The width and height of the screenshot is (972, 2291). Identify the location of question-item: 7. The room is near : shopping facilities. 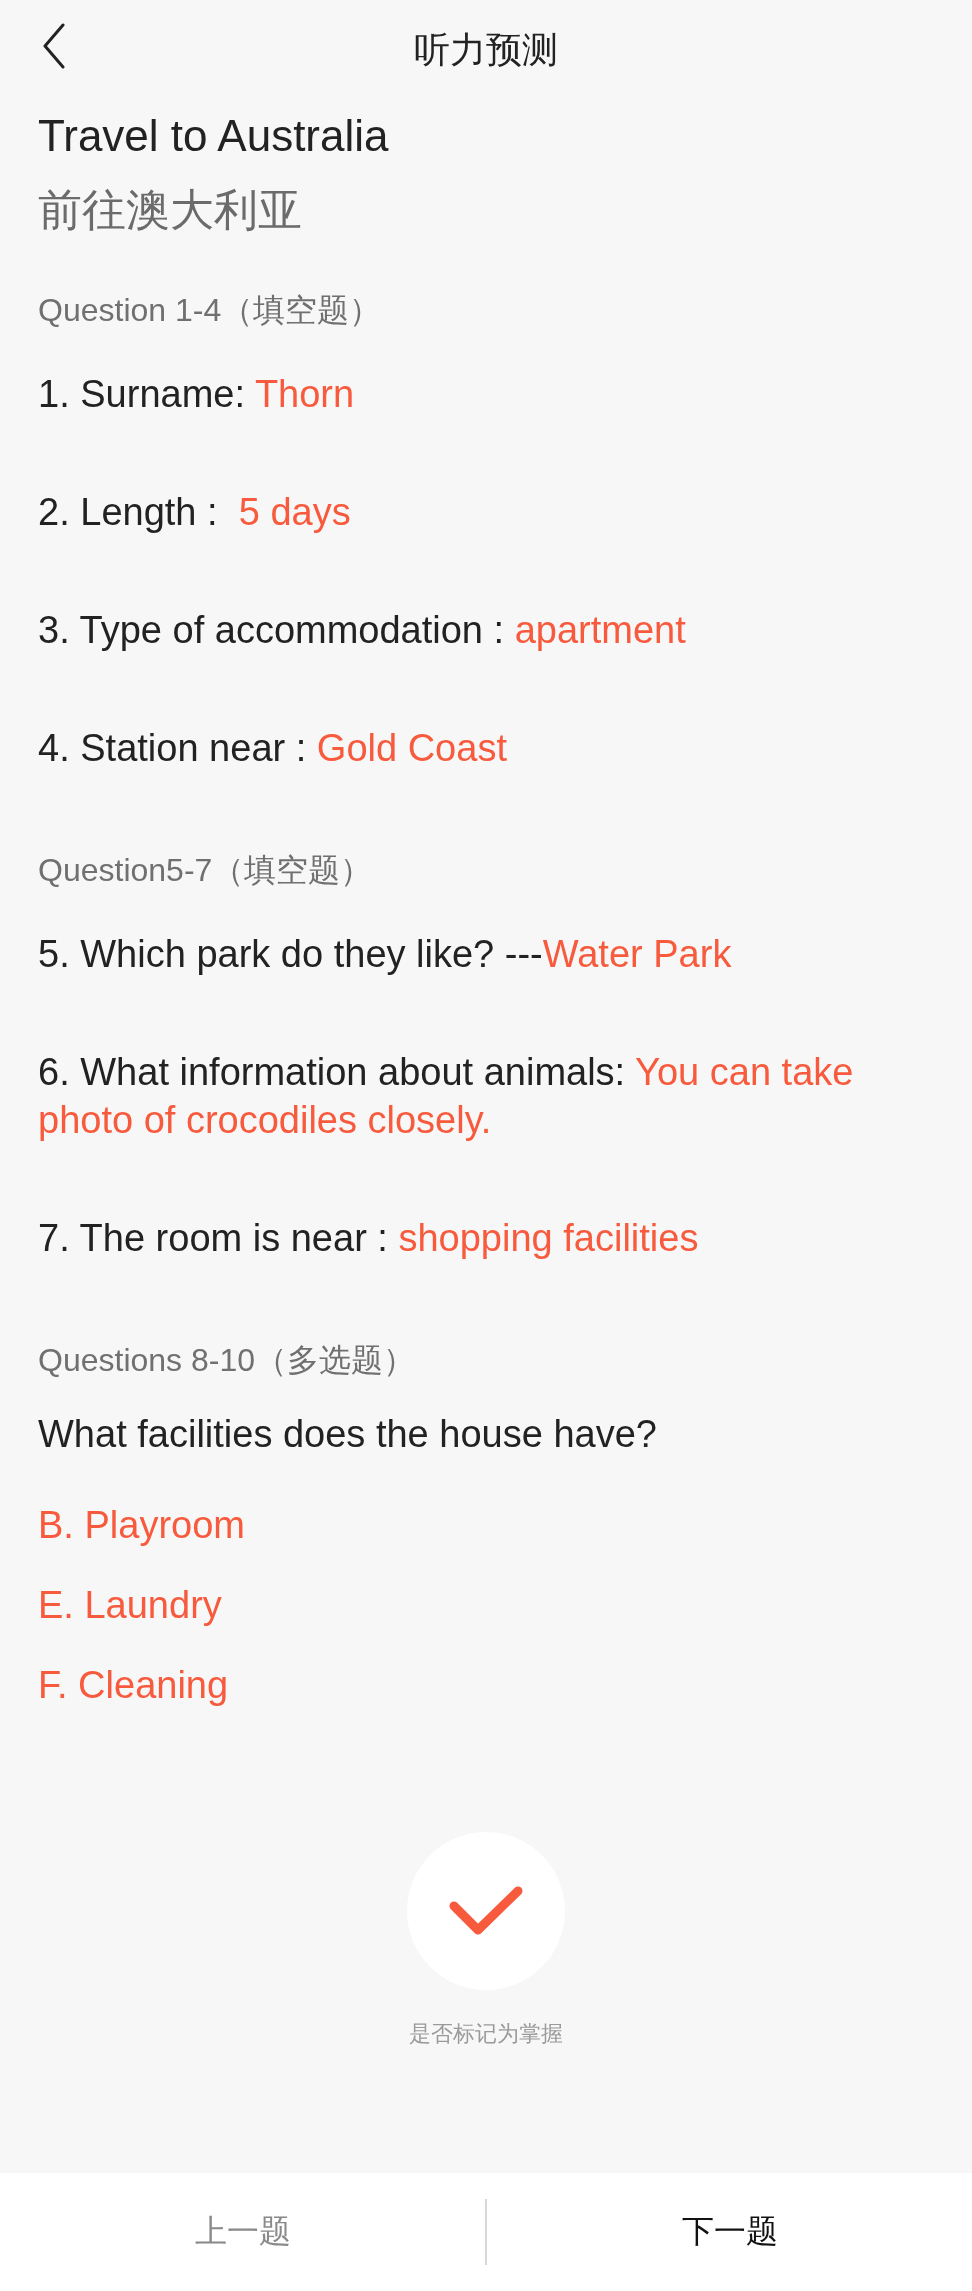
(369, 1238).